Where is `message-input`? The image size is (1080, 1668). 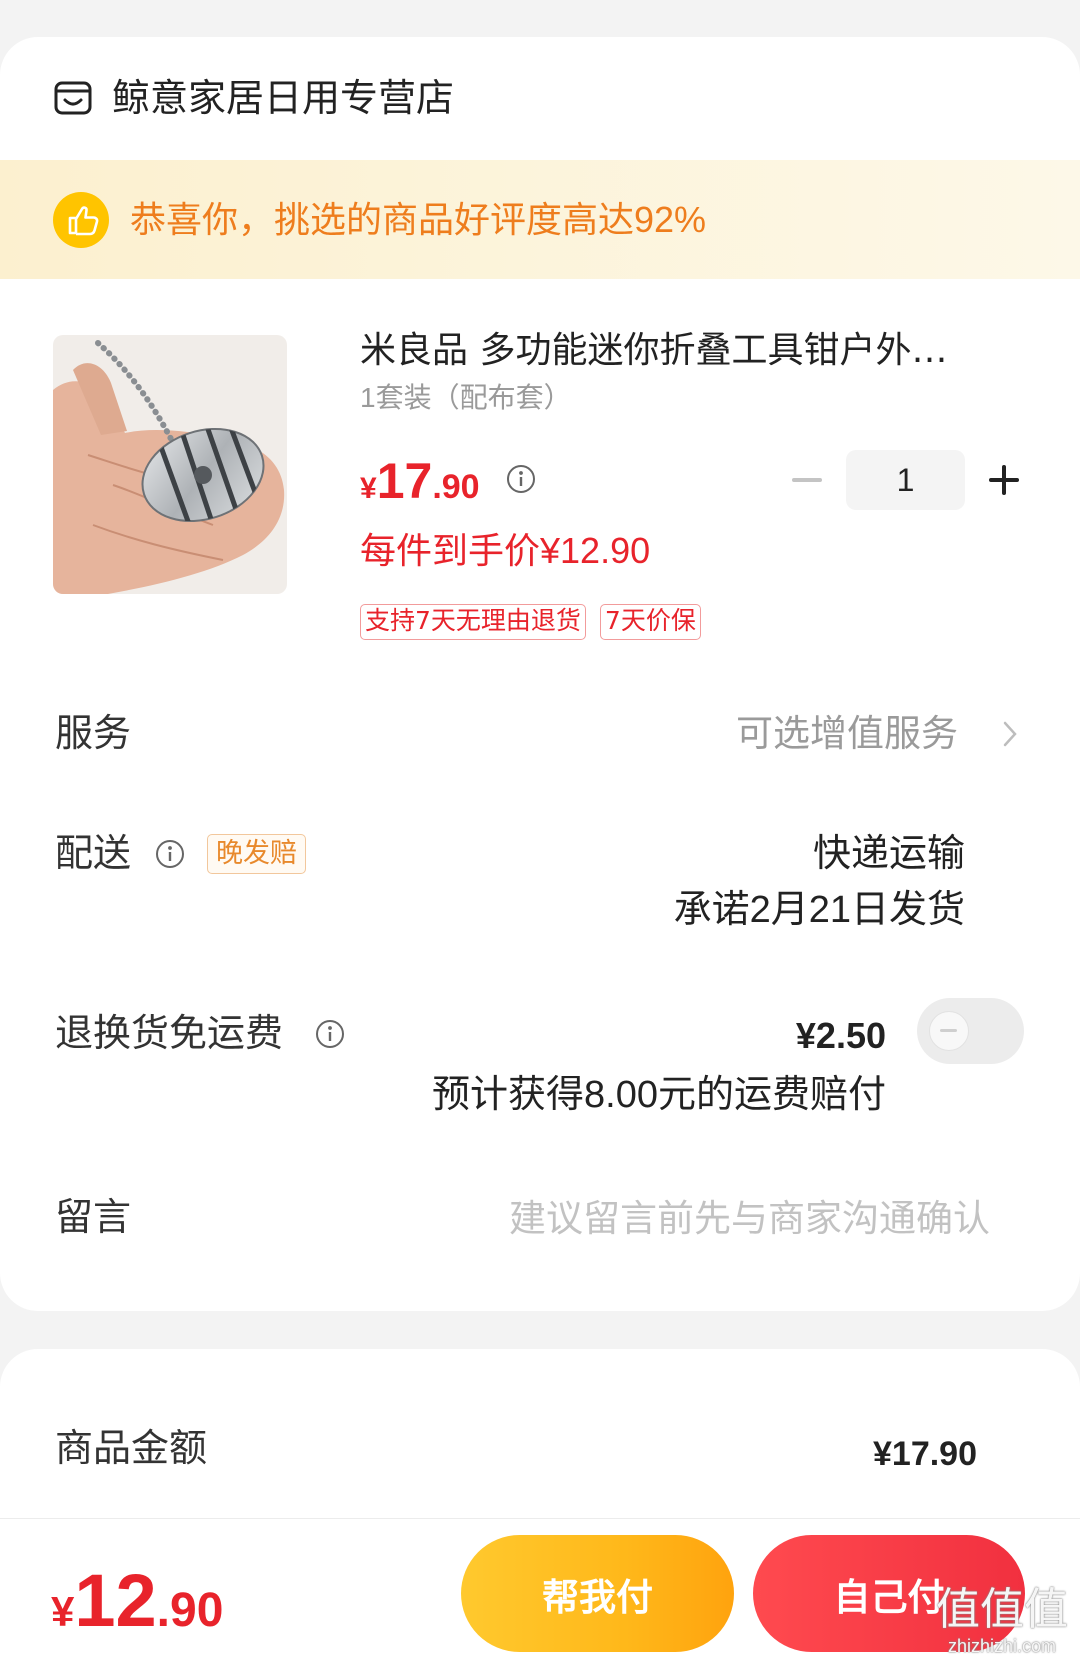
message-input is located at coordinates (710, 1218).